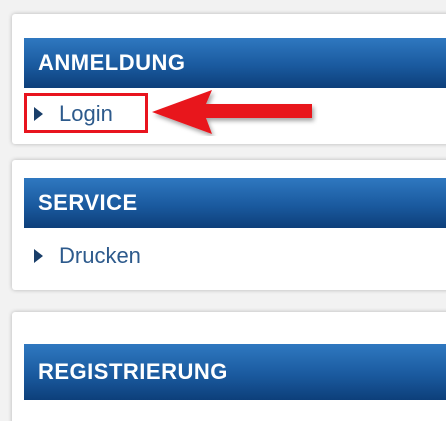  Describe the element at coordinates (235, 203) in the screenshot. I see `panel-header-service: SERVICE` at that location.